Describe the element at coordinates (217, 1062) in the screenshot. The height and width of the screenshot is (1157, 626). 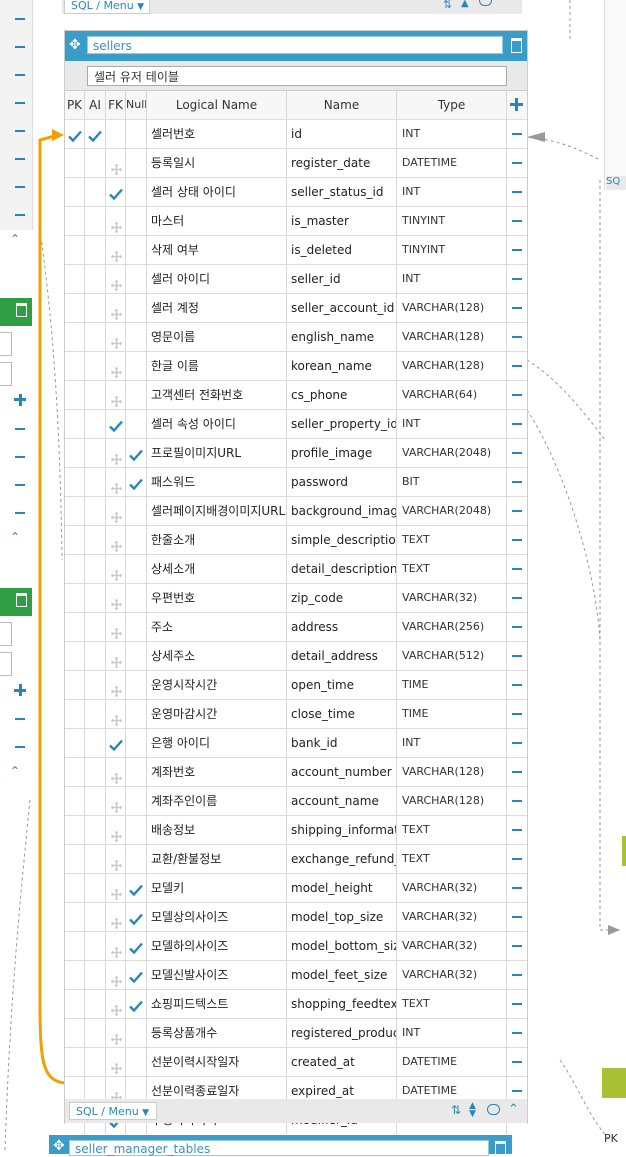
I see `logical-name-cell: 선분이력시작일자` at that location.